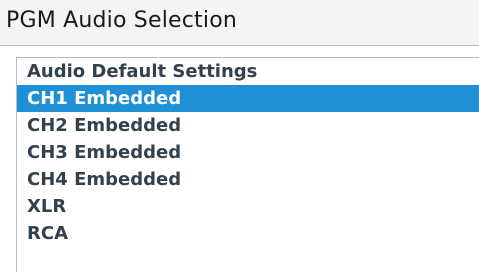  Describe the element at coordinates (248, 179) in the screenshot. I see `menu-item-ch4-embedded: CH4 Embedded` at that location.